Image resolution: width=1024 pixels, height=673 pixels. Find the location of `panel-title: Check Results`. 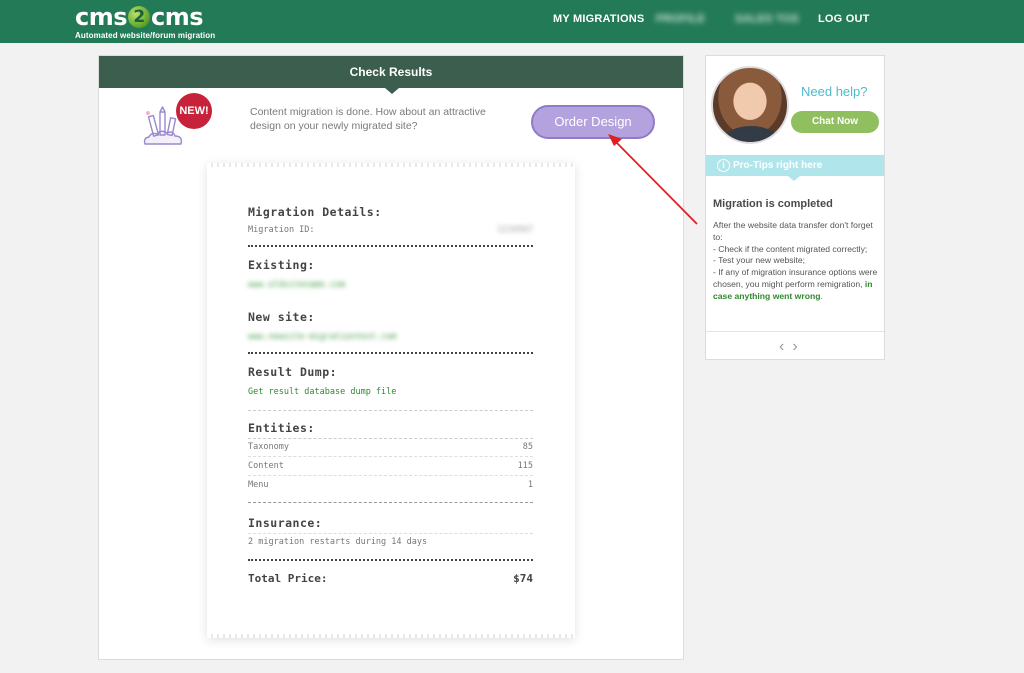

panel-title: Check Results is located at coordinates (391, 75).